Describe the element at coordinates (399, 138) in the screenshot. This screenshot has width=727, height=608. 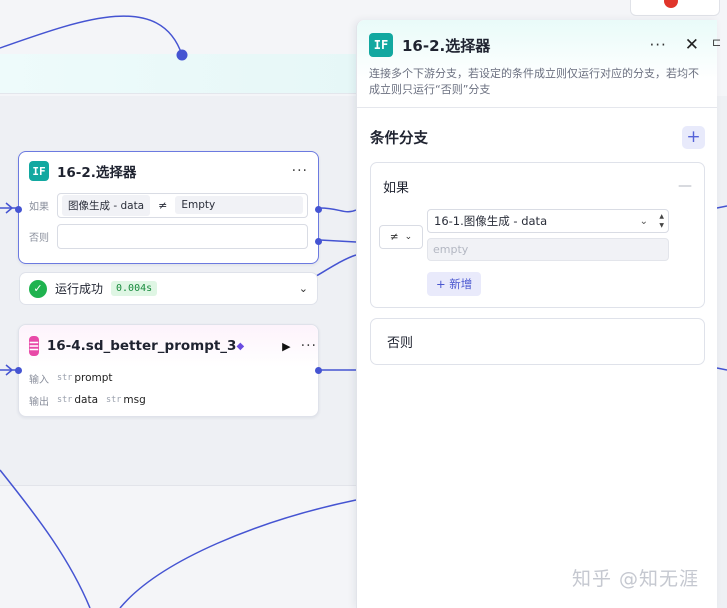
I see `section-title: 条件分支` at that location.